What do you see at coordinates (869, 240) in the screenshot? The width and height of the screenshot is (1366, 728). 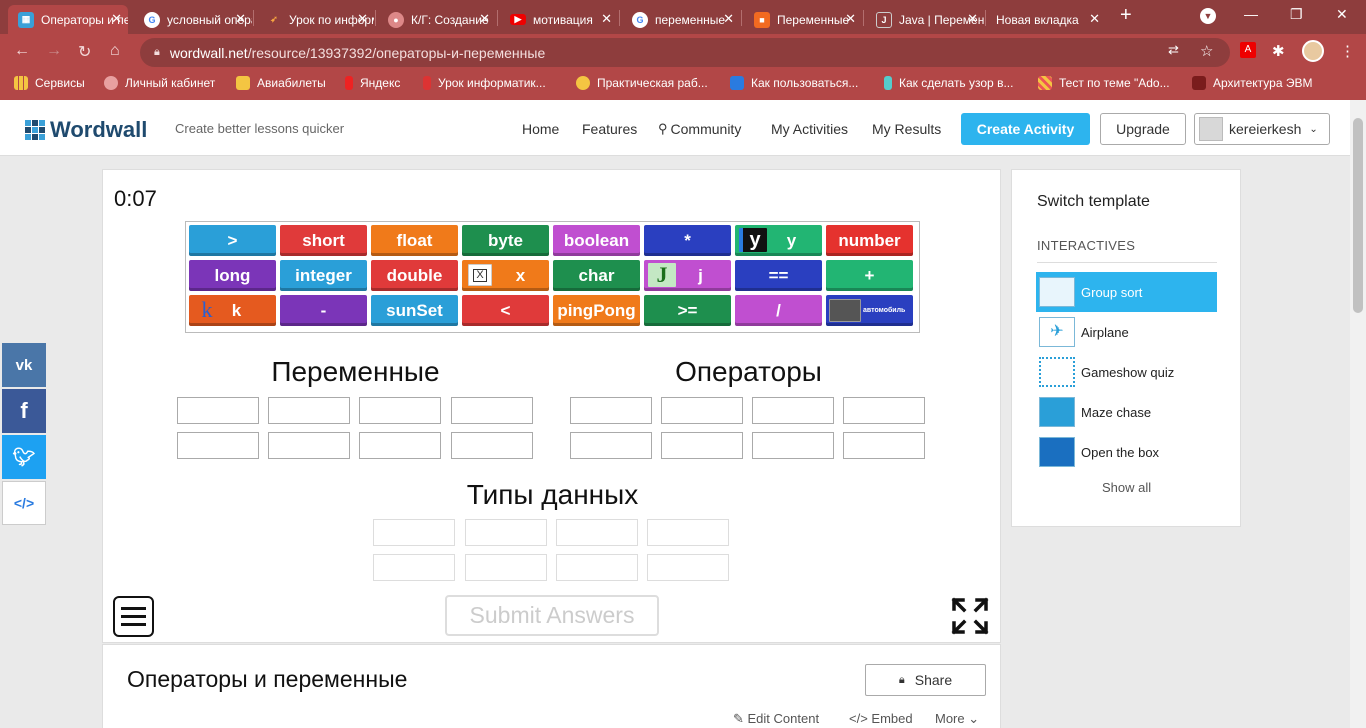 I see `tile: number` at bounding box center [869, 240].